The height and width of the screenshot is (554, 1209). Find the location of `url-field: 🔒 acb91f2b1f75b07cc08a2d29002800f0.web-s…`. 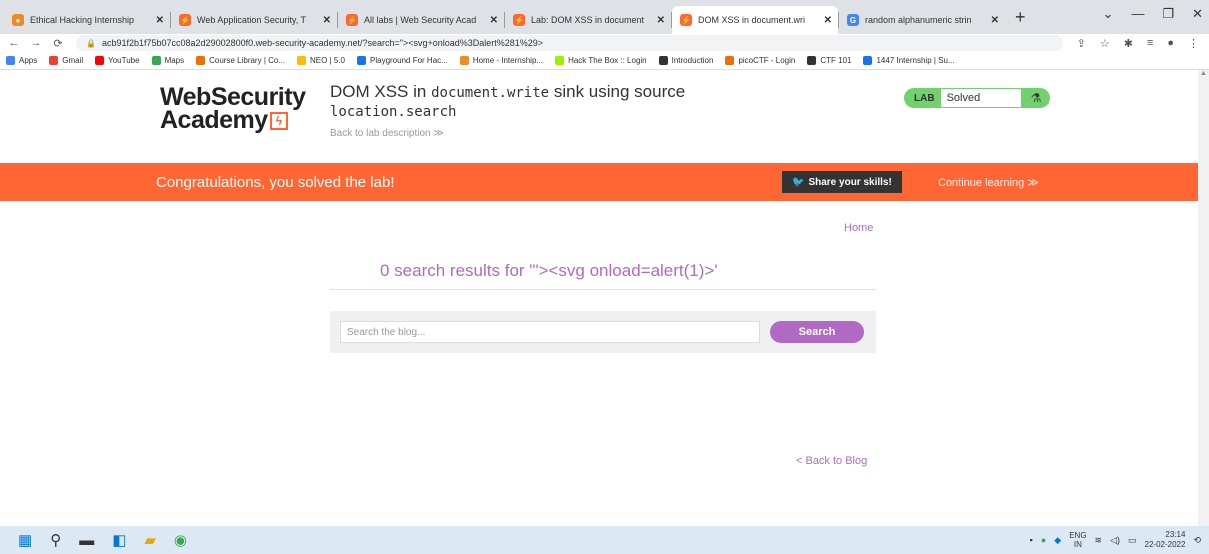

url-field: 🔒 acb91f2b1f75b07cc08a2d29002800f0.web-s… is located at coordinates (569, 43).